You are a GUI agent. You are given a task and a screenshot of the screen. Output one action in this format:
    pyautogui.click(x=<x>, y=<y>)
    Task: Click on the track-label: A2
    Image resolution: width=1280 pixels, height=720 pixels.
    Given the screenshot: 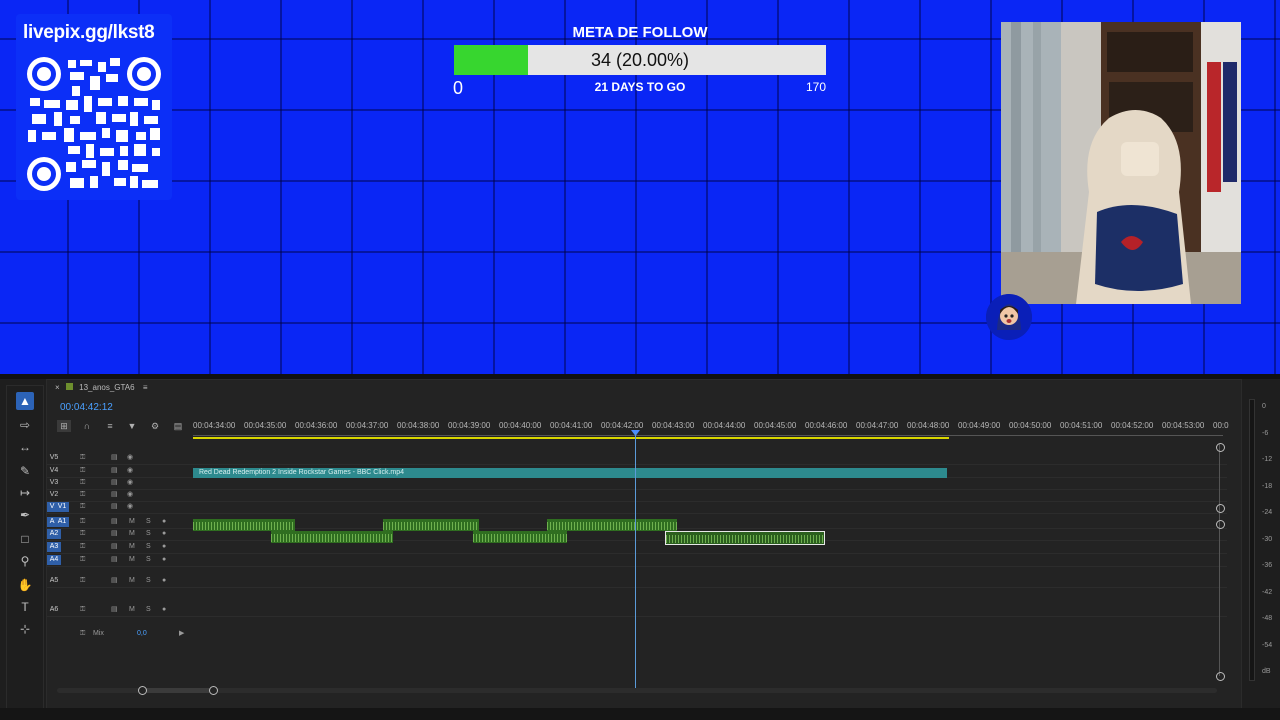 What is the action you would take?
    pyautogui.click(x=54, y=534)
    